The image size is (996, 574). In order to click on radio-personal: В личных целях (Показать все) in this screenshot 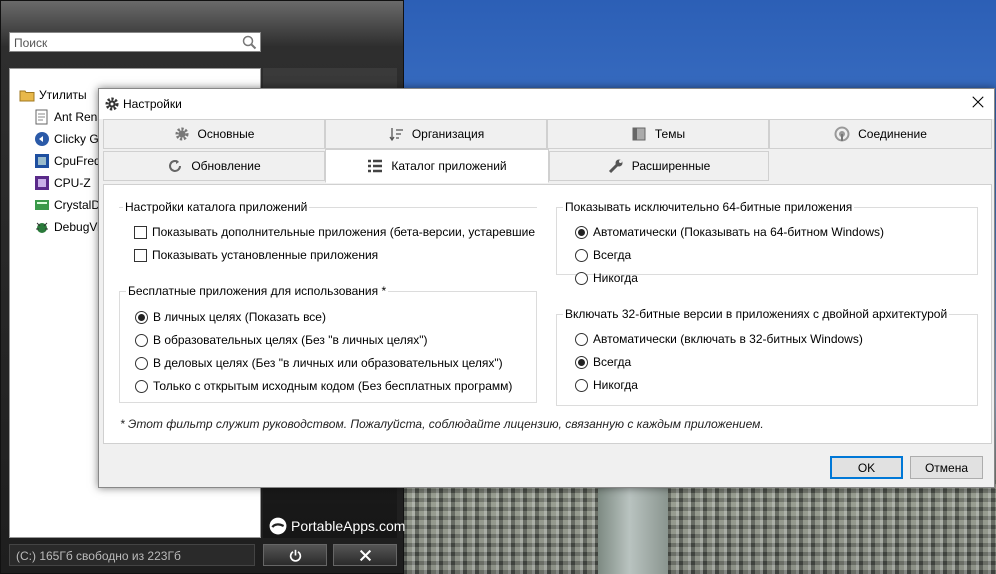, I will do `click(230, 317)`.